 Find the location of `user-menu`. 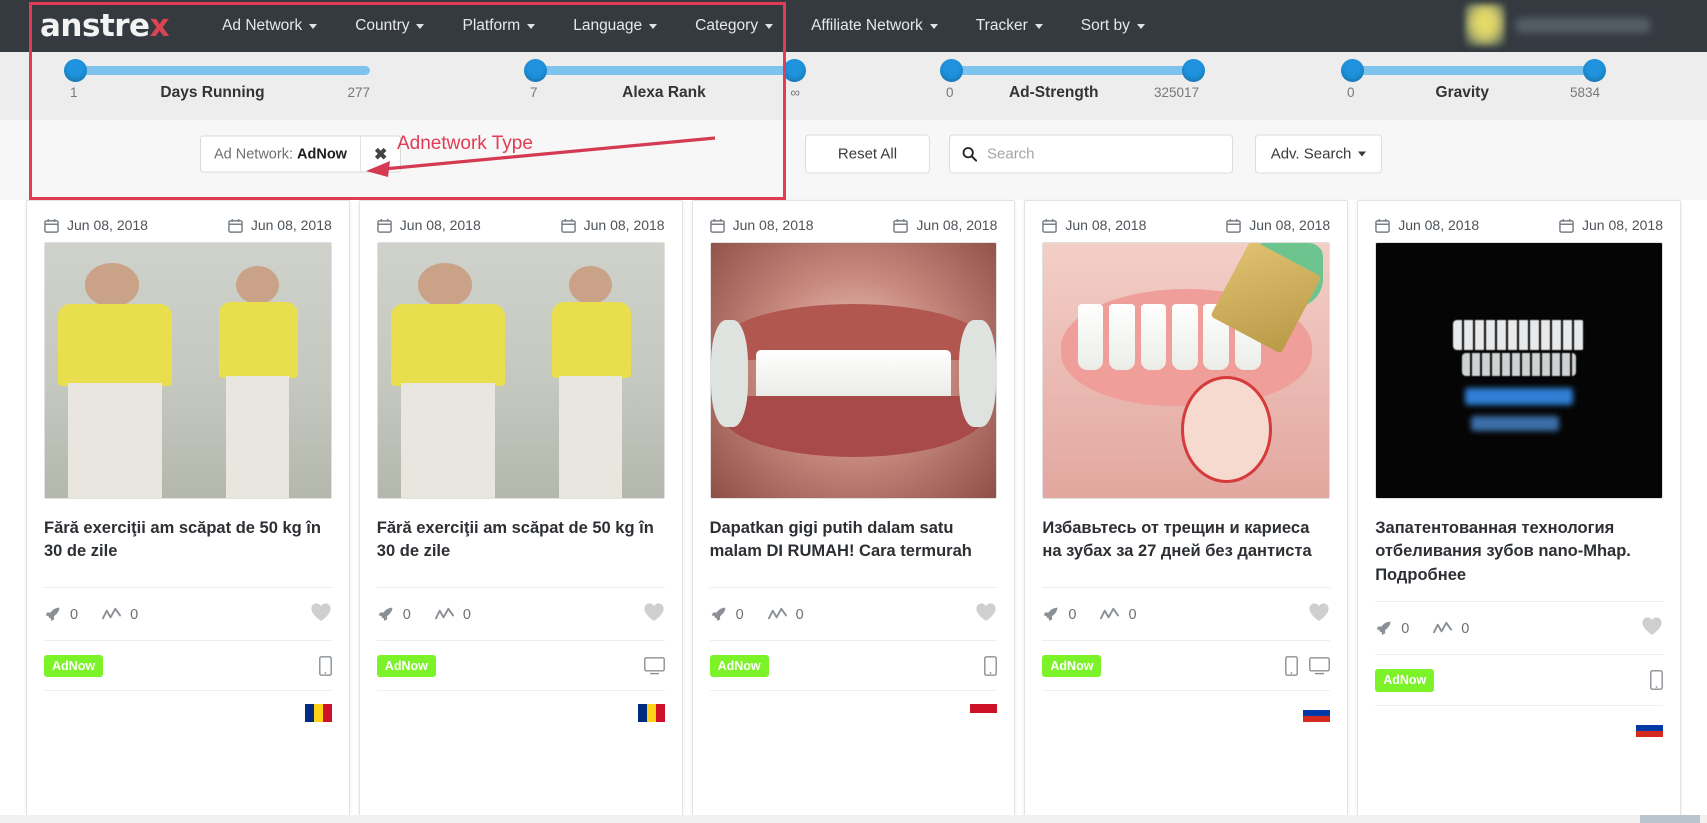

user-menu is located at coordinates (1558, 25).